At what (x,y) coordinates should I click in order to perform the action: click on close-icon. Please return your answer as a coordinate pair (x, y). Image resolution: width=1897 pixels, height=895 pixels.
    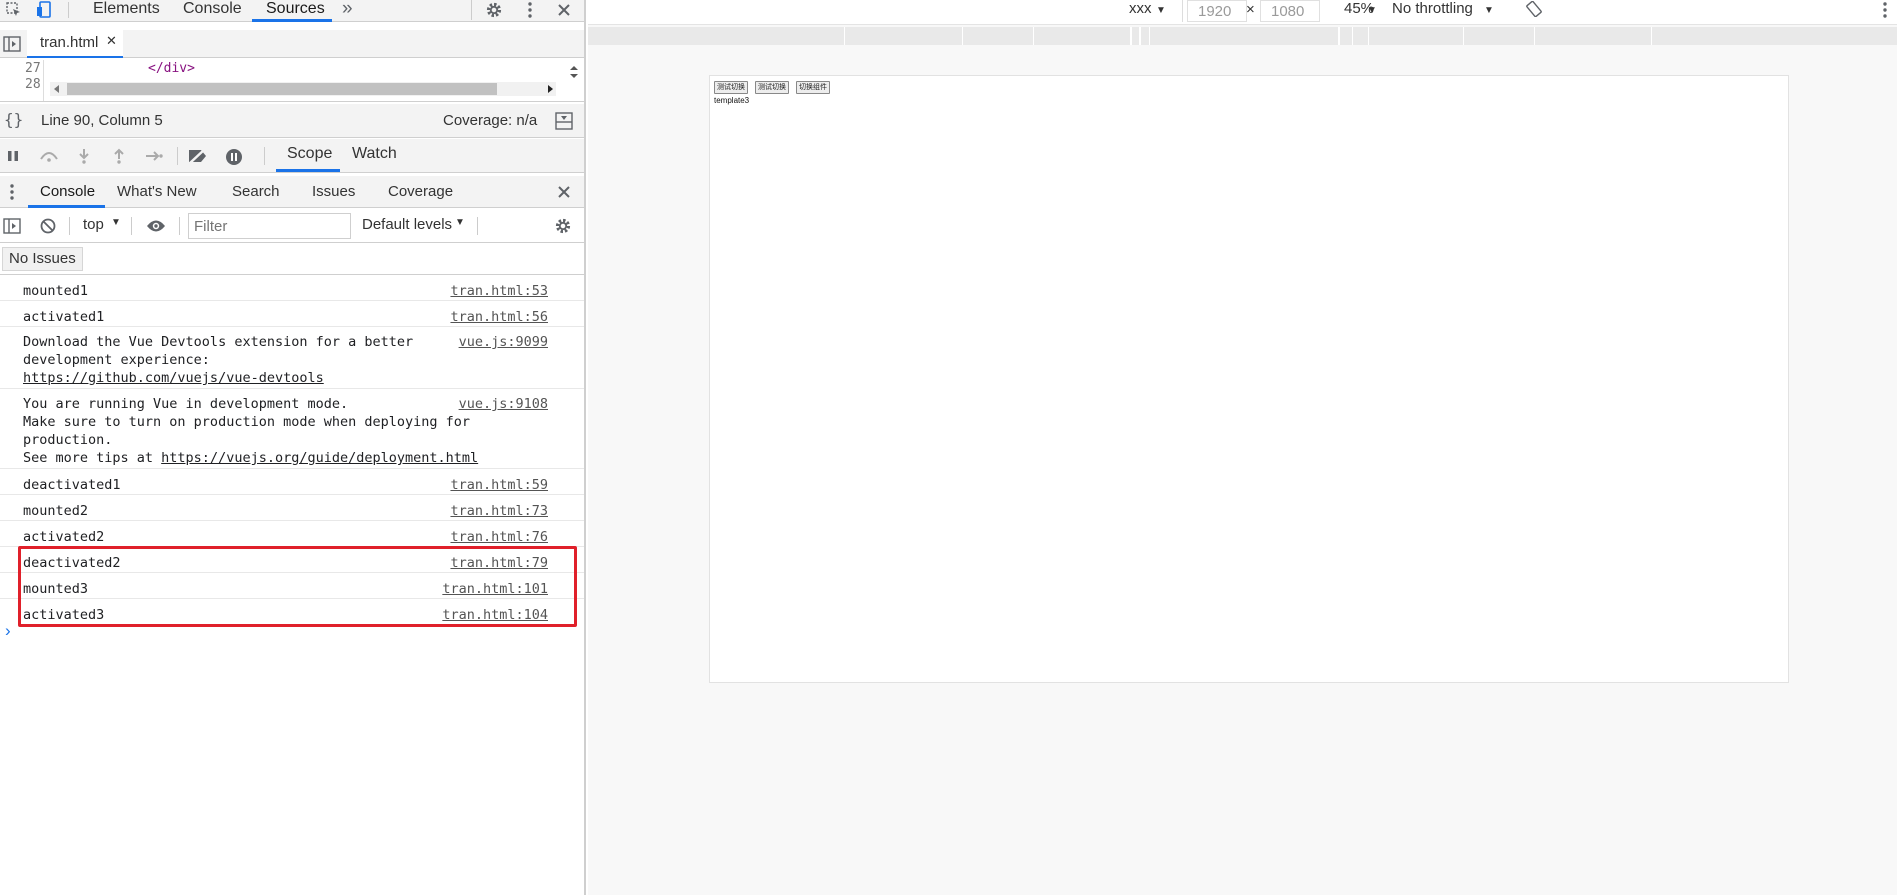
    Looking at the image, I should click on (564, 10).